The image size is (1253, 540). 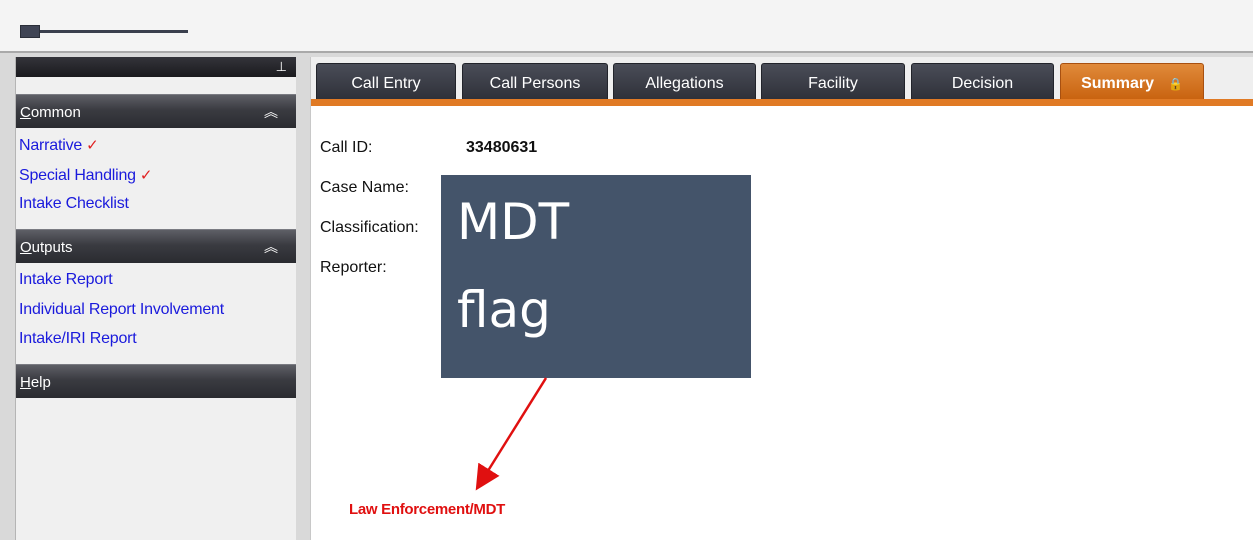 I want to click on zoom-slider-thumb, so click(x=30, y=31).